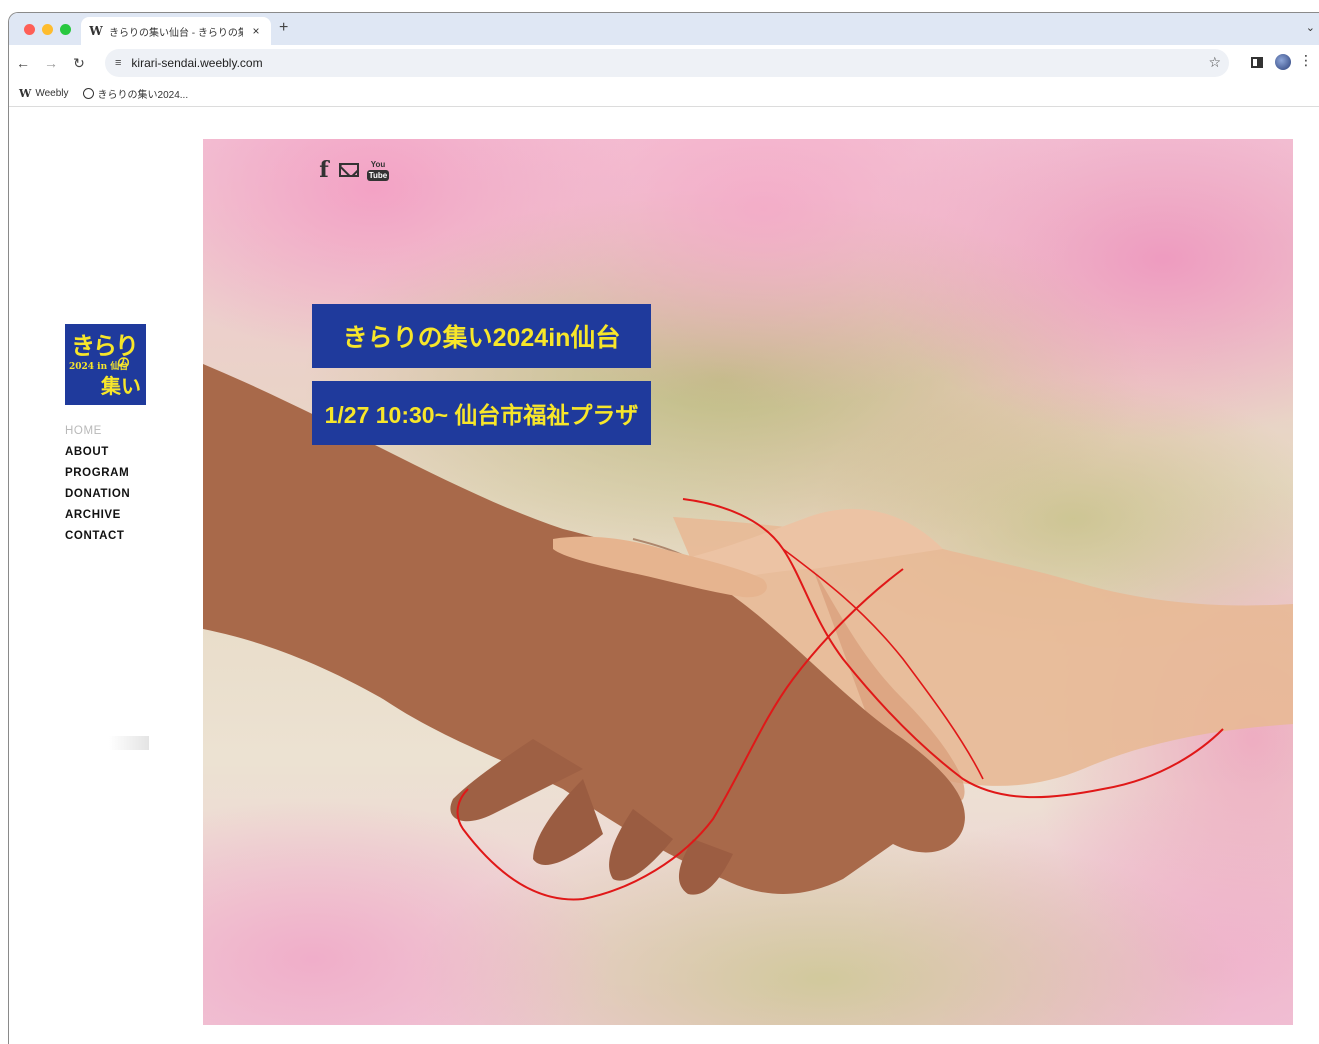 The width and height of the screenshot is (1319, 1044). Describe the element at coordinates (129, 743) in the screenshot. I see `sidebar-fade-decoration` at that location.